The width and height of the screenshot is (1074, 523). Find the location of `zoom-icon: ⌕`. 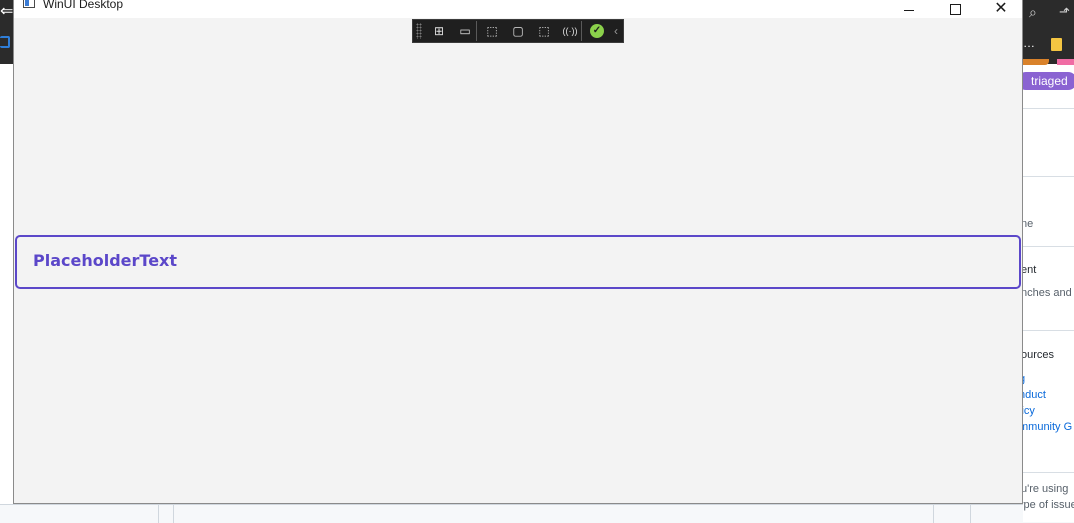

zoom-icon: ⌕ is located at coordinates (1033, 12).